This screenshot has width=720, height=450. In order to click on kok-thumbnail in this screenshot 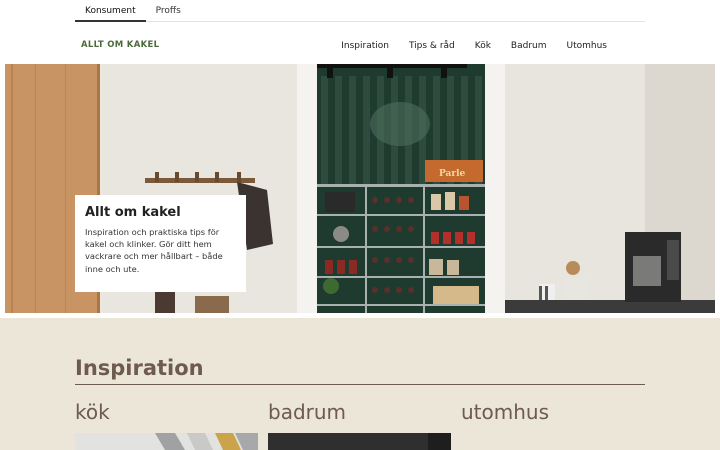, I will do `click(166, 441)`.